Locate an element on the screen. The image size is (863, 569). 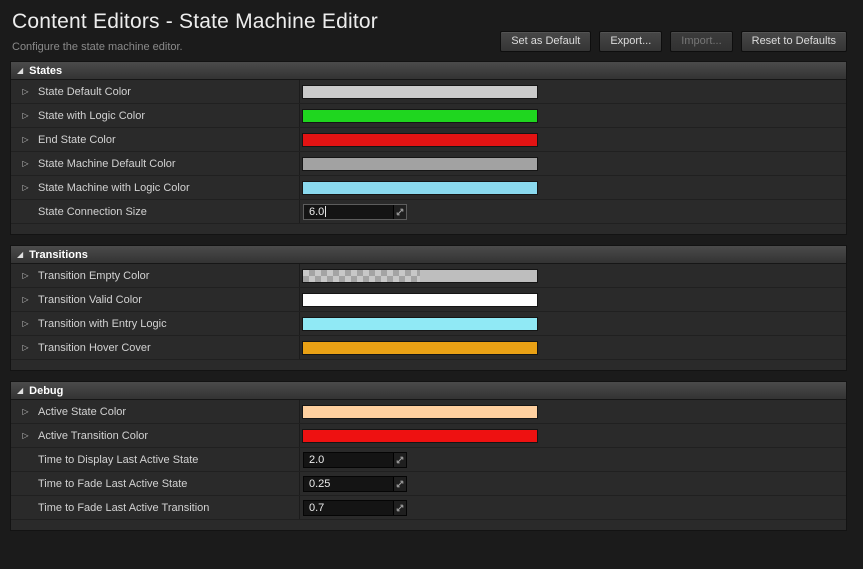
property-label-cell: ▷ End State Color is located at coordinates (155, 139).